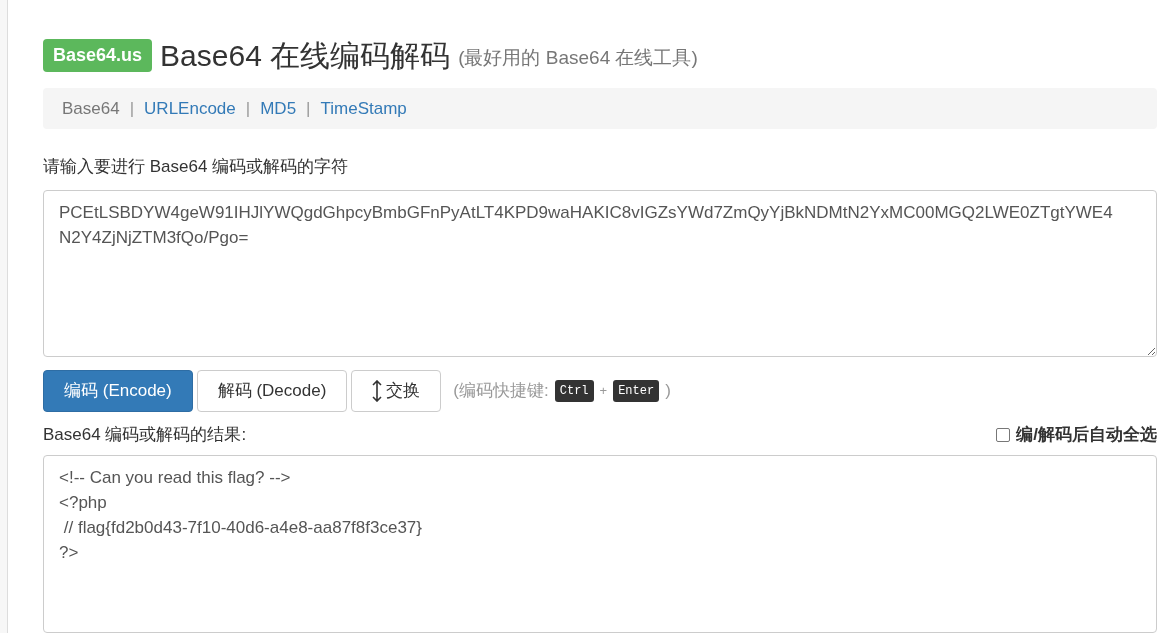  I want to click on key-cap: Enter, so click(636, 391).